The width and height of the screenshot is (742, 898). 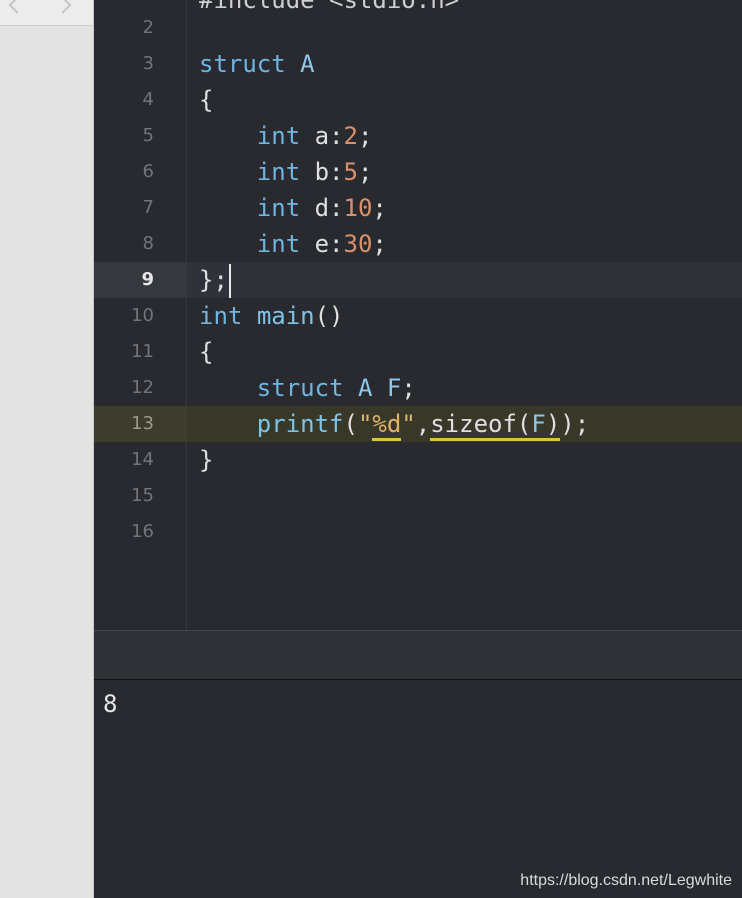 What do you see at coordinates (387, 425) in the screenshot?
I see `code-token: %d` at bounding box center [387, 425].